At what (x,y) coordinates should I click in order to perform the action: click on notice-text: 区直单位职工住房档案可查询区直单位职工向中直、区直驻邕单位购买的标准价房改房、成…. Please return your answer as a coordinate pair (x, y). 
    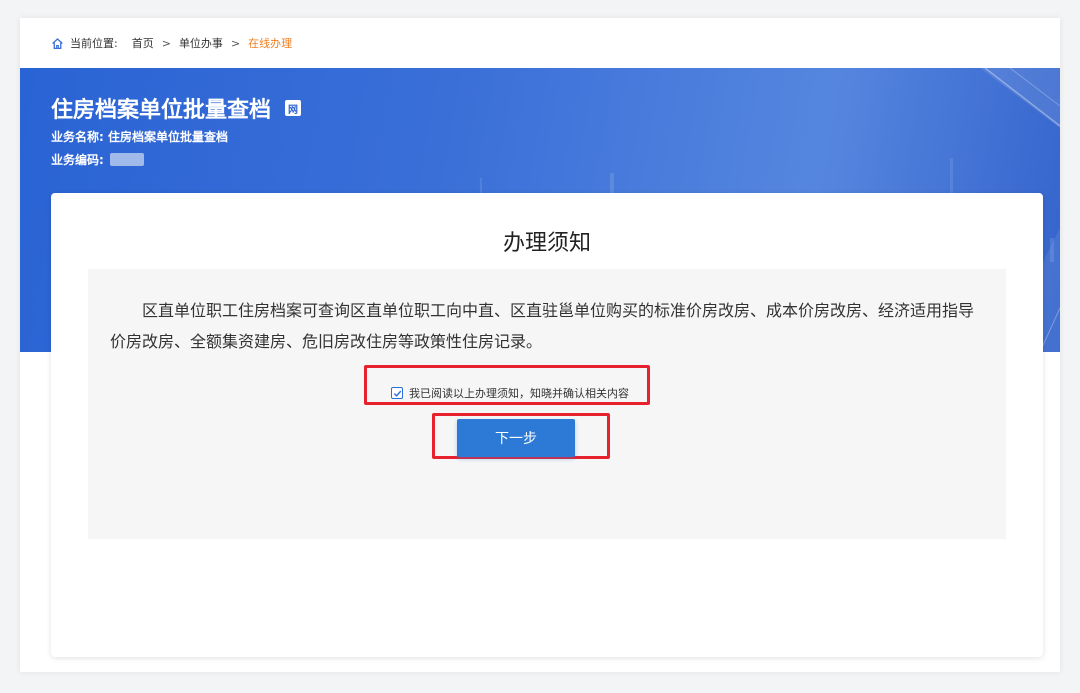
    Looking at the image, I should click on (542, 326).